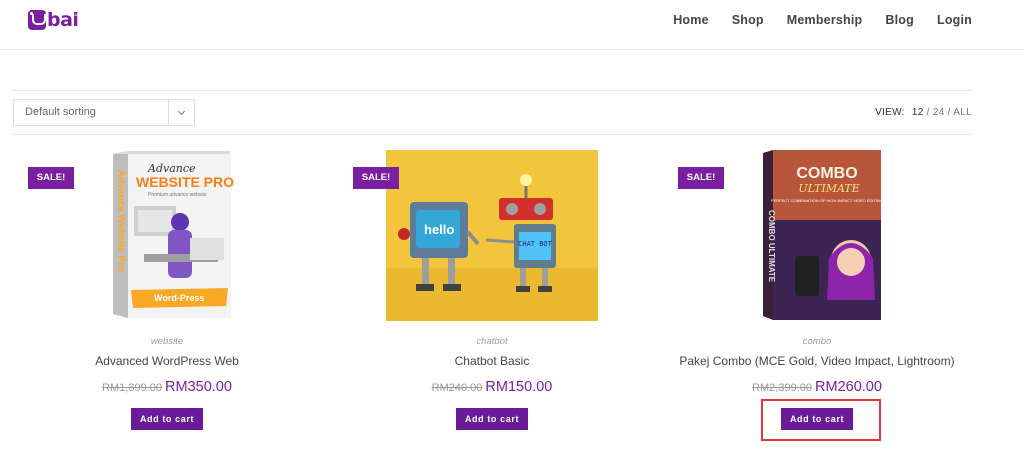  Describe the element at coordinates (817, 341) in the screenshot. I see `product-category: combo` at that location.